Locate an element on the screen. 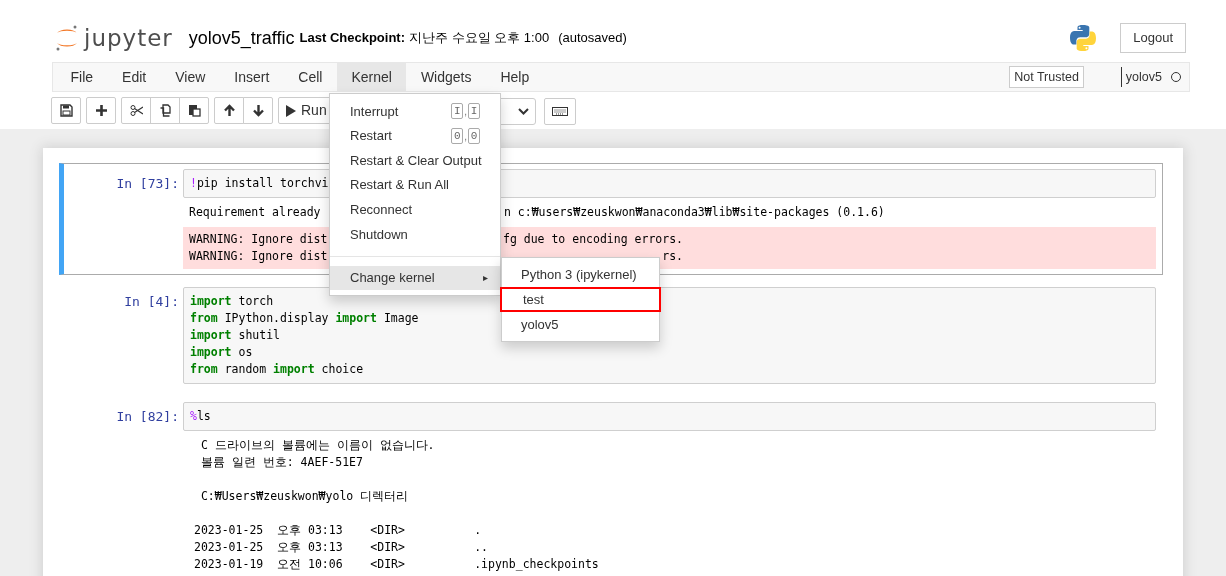  menu-item: Kernel is located at coordinates (371, 77).